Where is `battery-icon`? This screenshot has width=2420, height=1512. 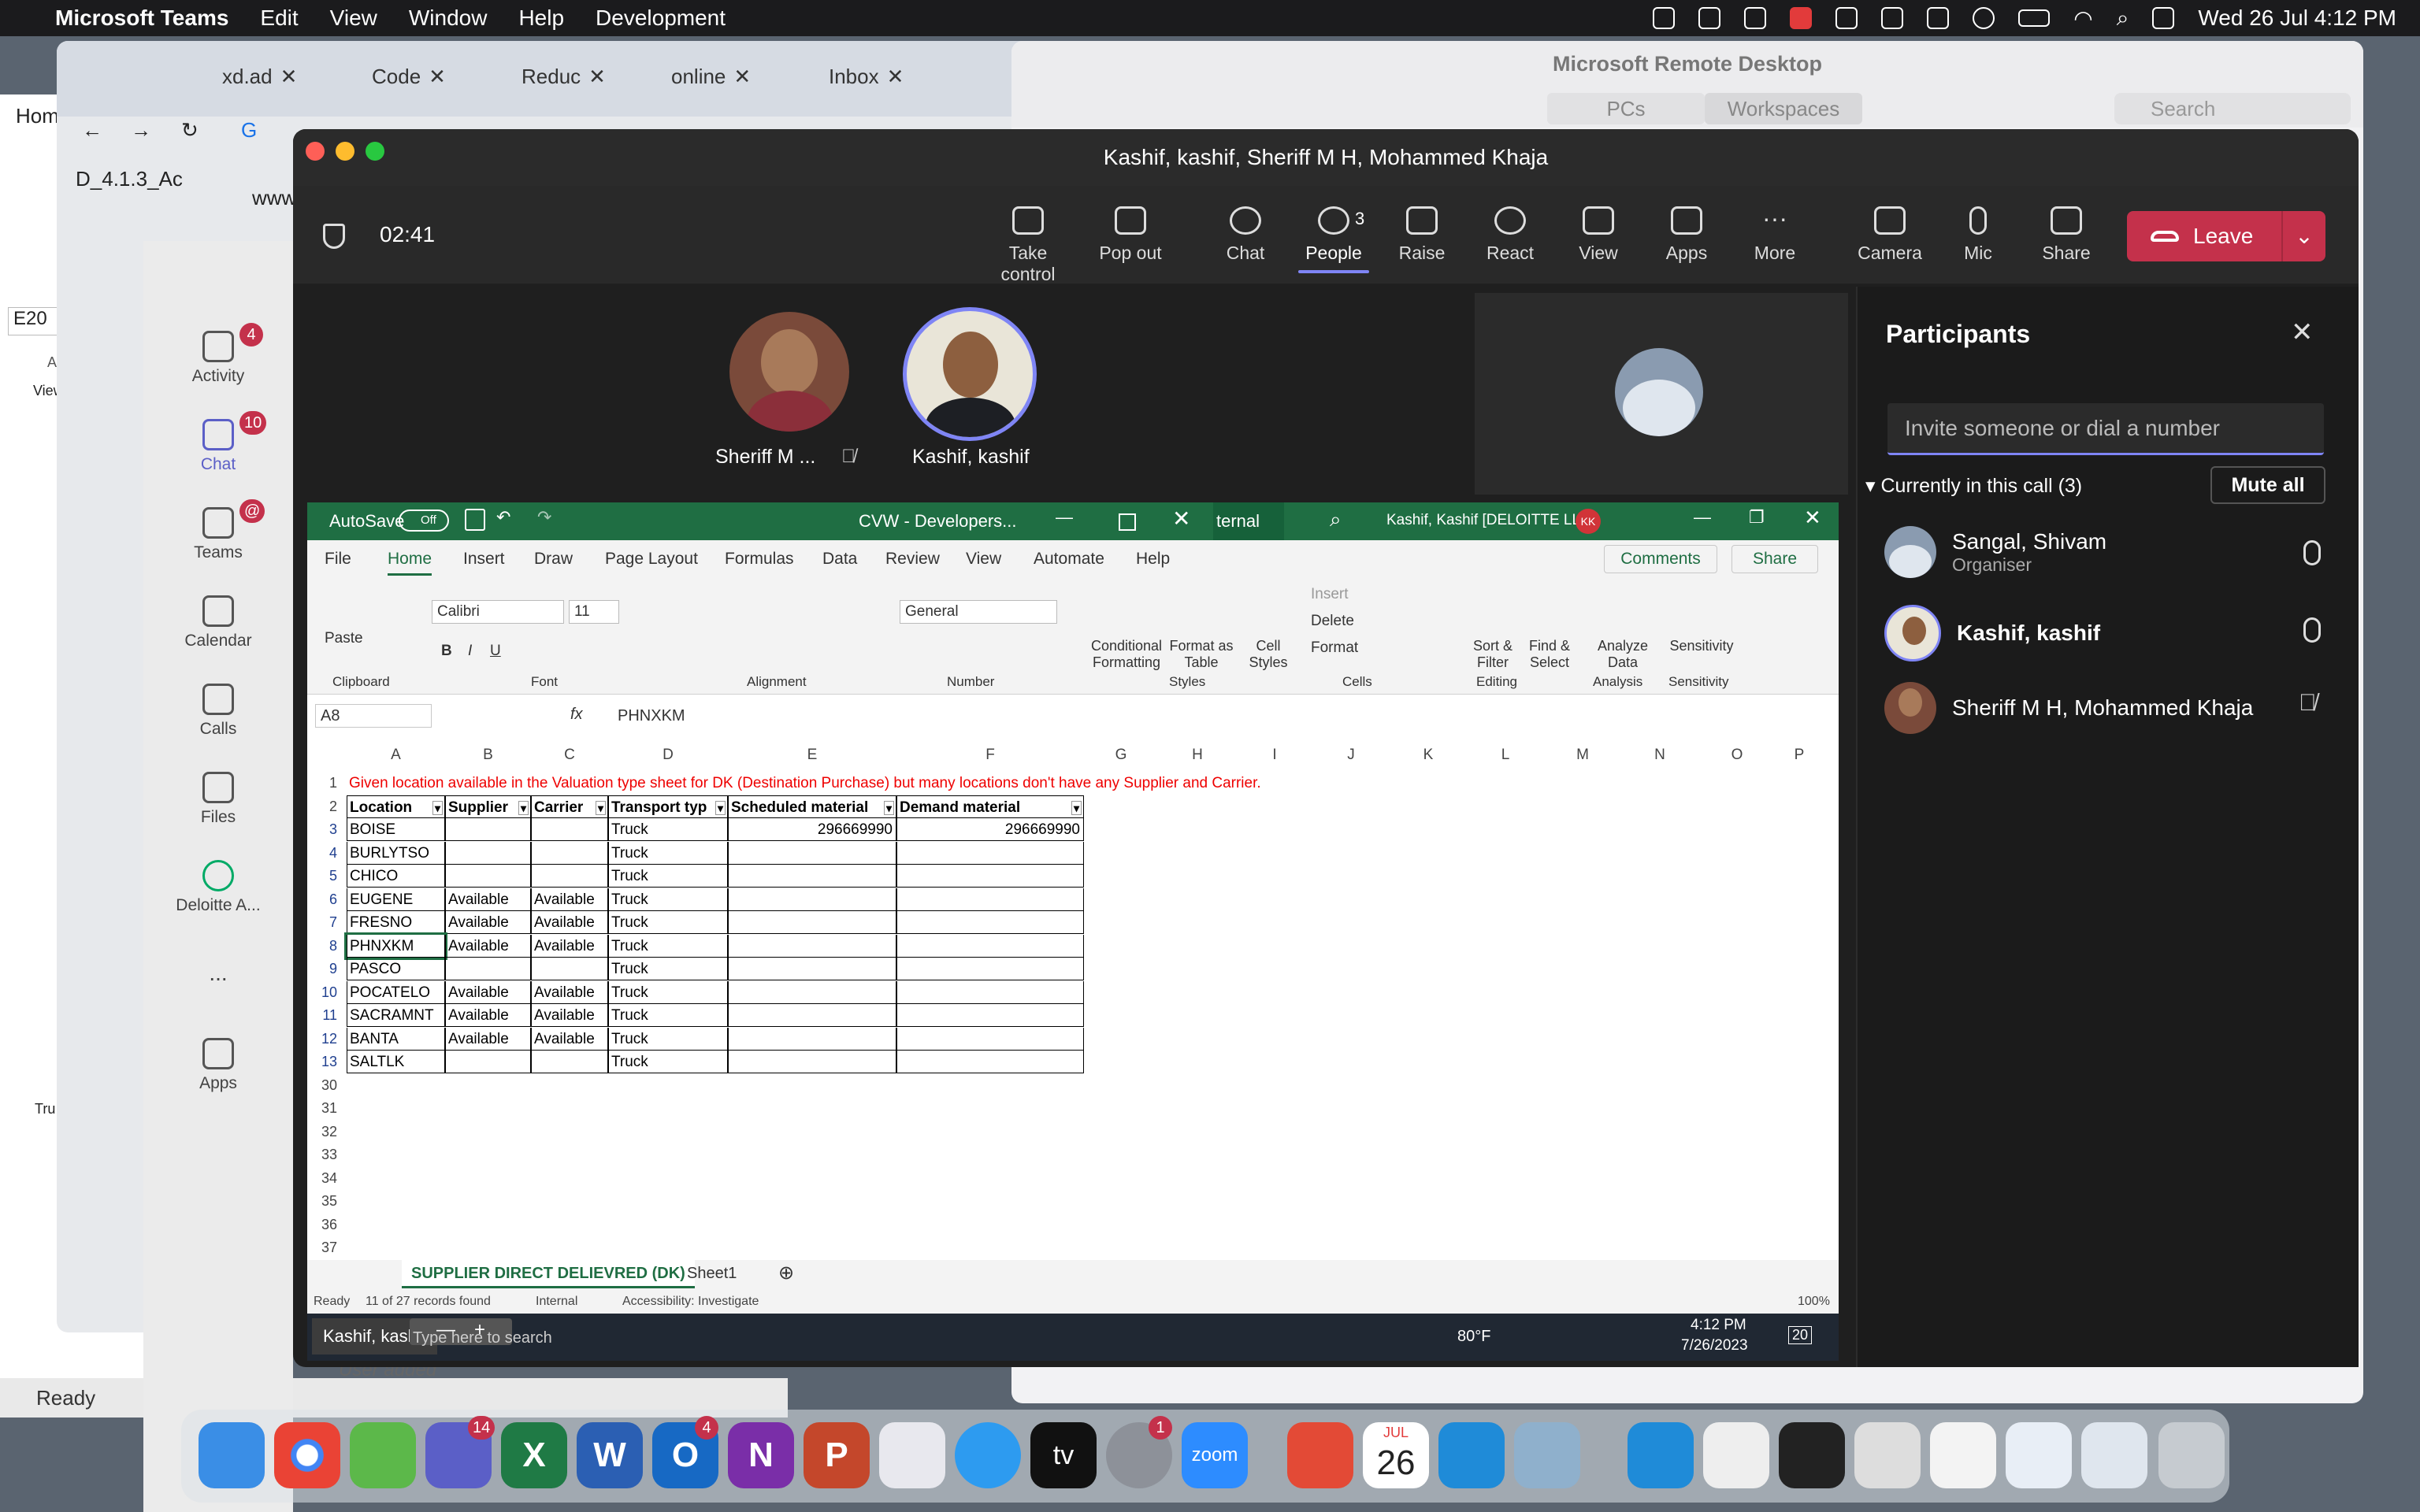 battery-icon is located at coordinates (2034, 18).